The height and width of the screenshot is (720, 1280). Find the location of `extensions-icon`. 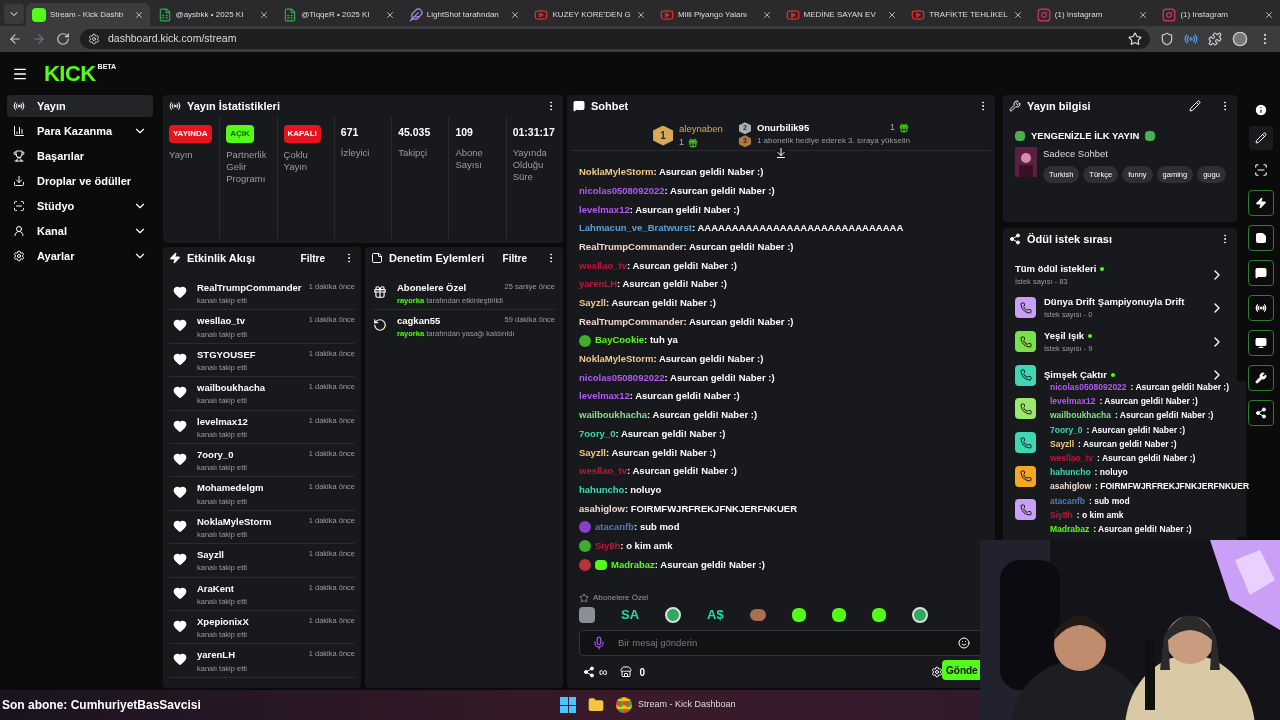

extensions-icon is located at coordinates (1215, 39).